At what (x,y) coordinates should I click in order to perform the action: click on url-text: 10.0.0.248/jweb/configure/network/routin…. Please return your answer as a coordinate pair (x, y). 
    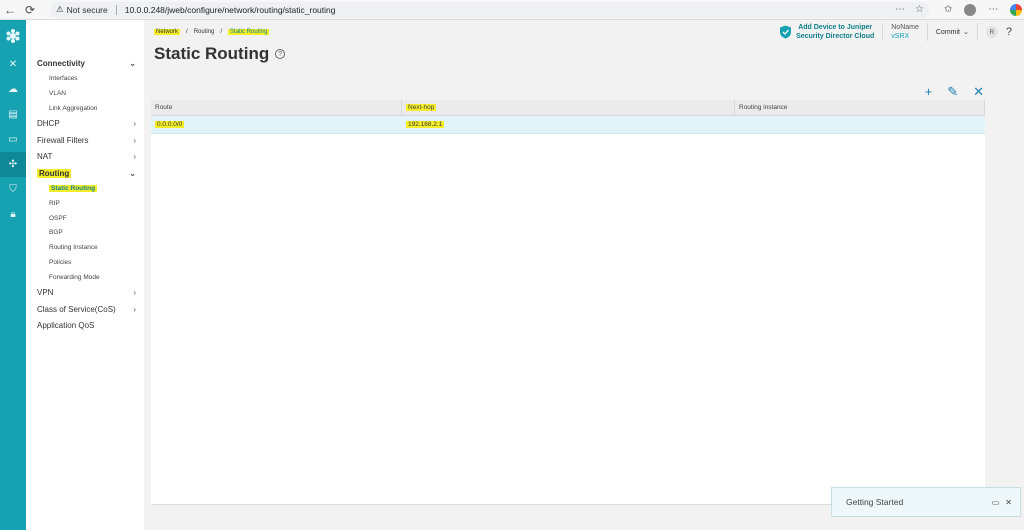
    Looking at the image, I should click on (510, 10).